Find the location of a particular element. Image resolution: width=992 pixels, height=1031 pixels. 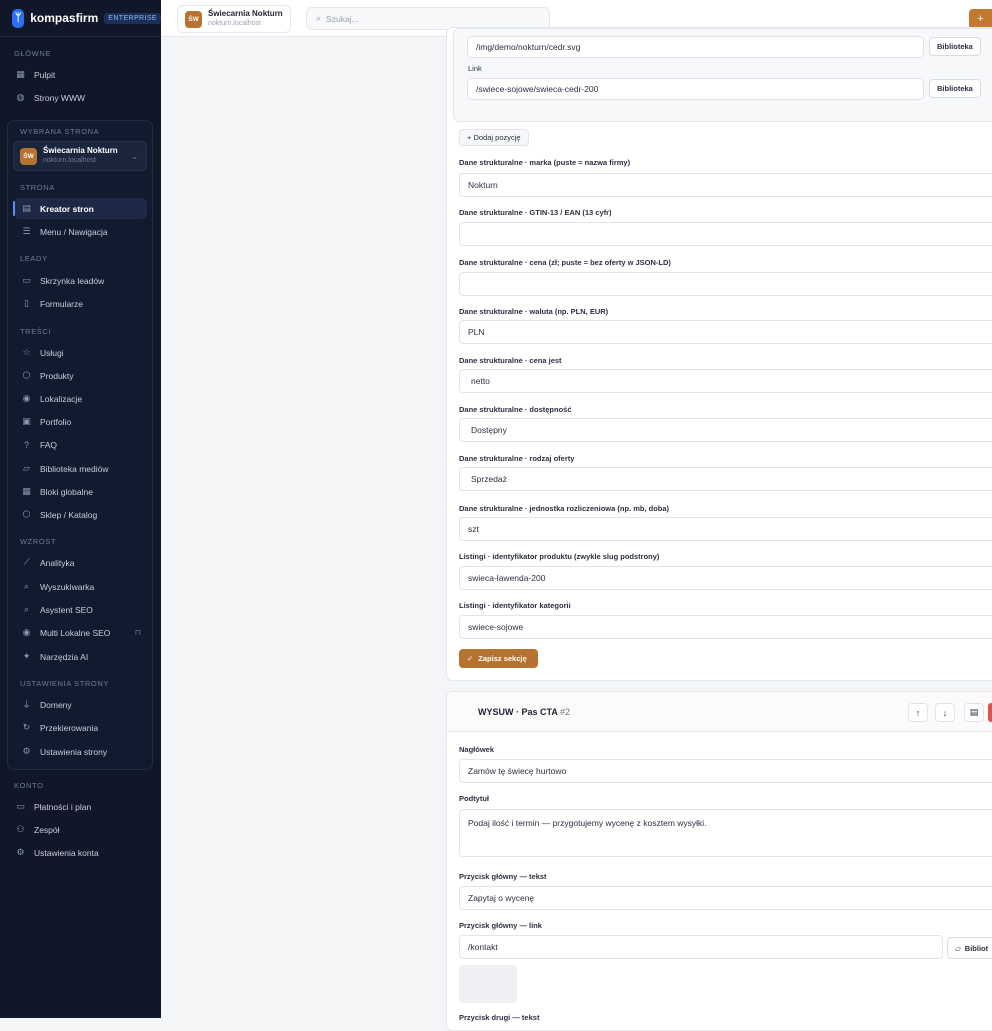

sidebar-item-wyszukiwarka: ⌕ Wyszukiwarka is located at coordinates (80, 586).